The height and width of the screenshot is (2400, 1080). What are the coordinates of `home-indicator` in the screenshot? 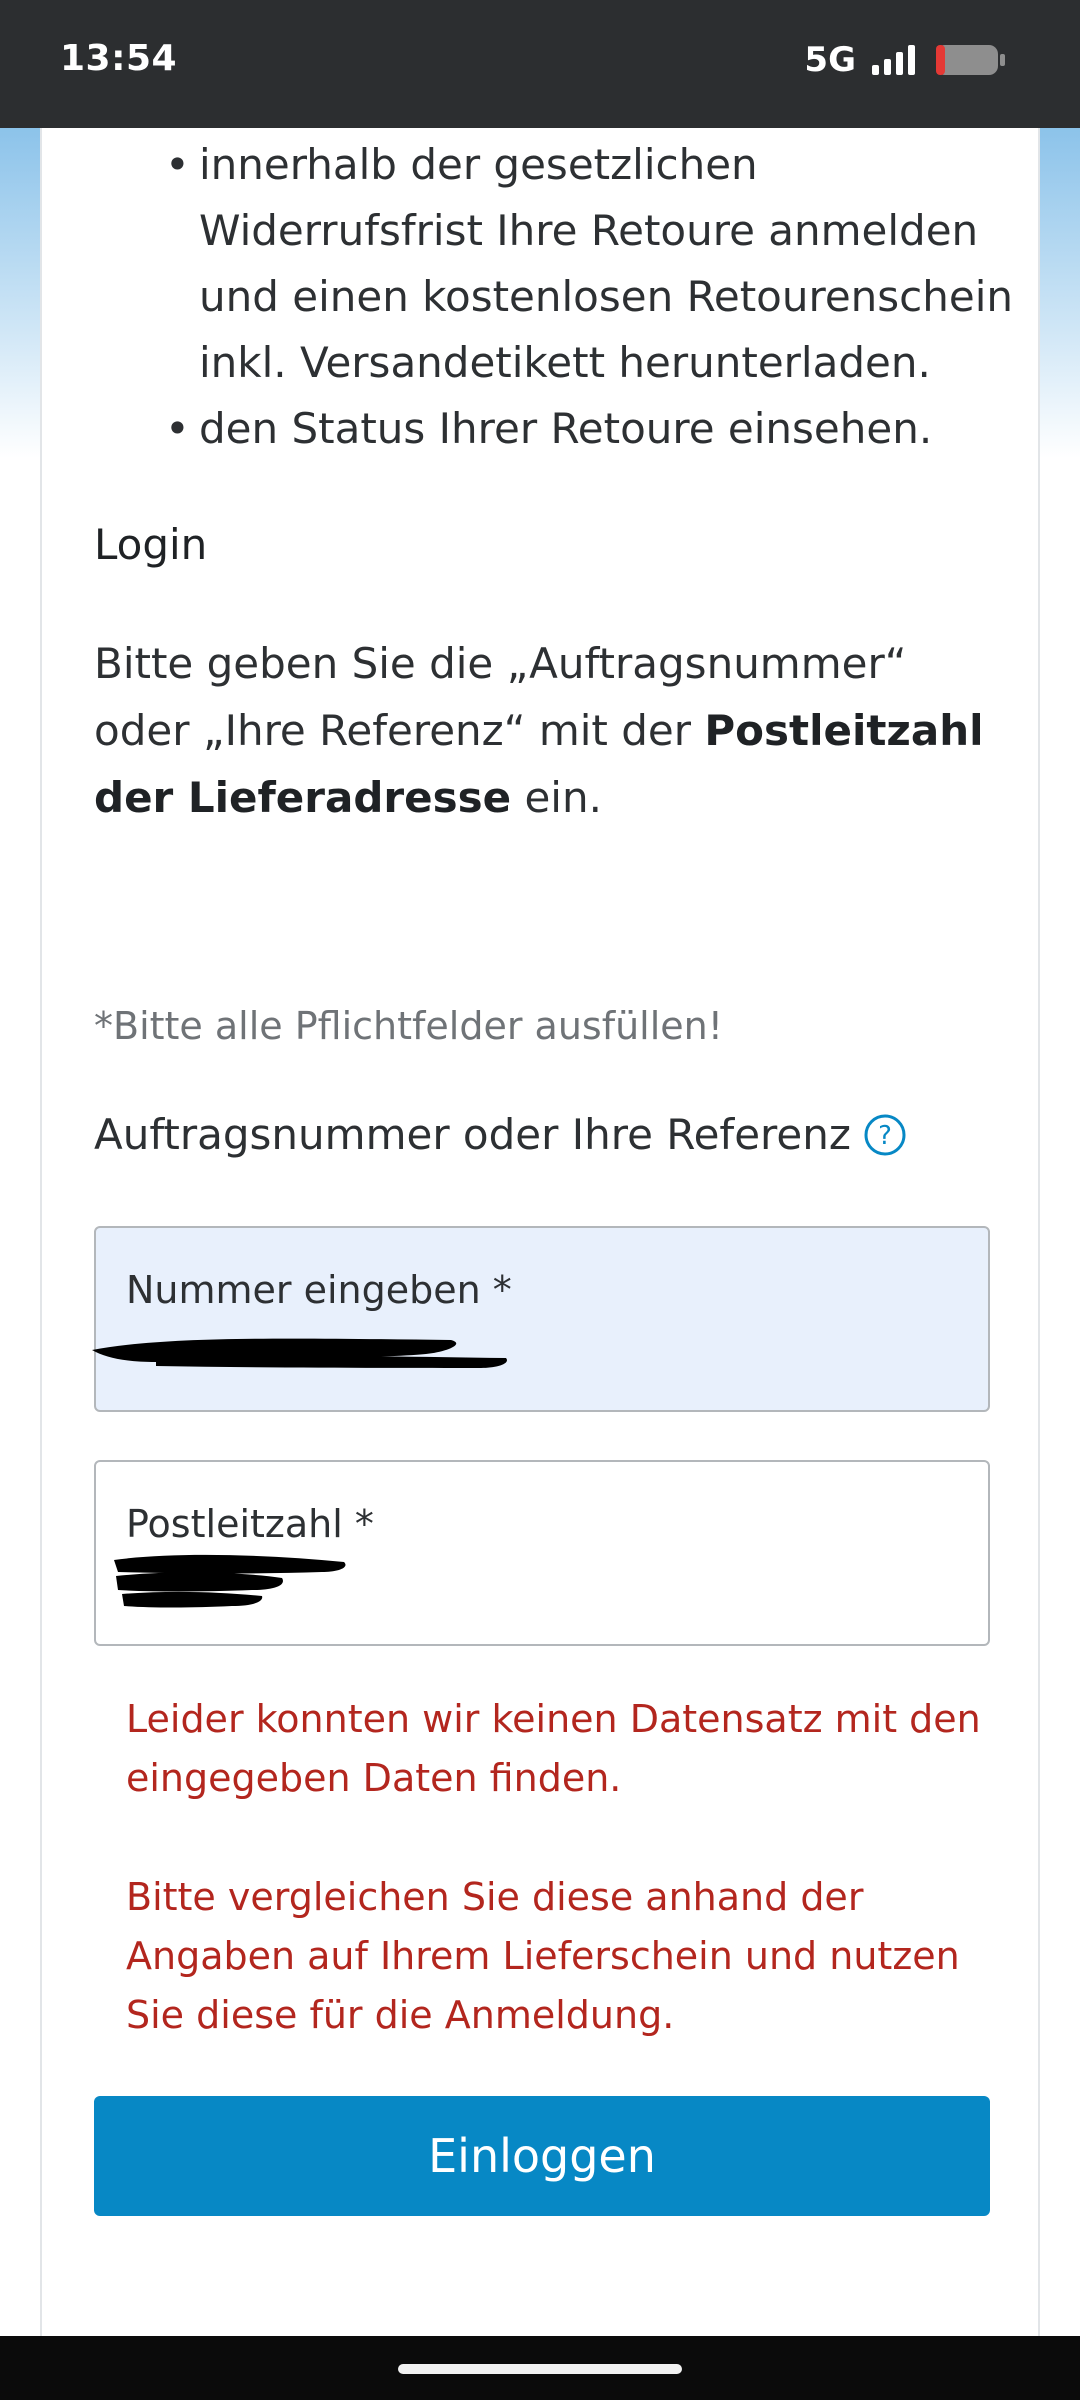 It's located at (540, 2369).